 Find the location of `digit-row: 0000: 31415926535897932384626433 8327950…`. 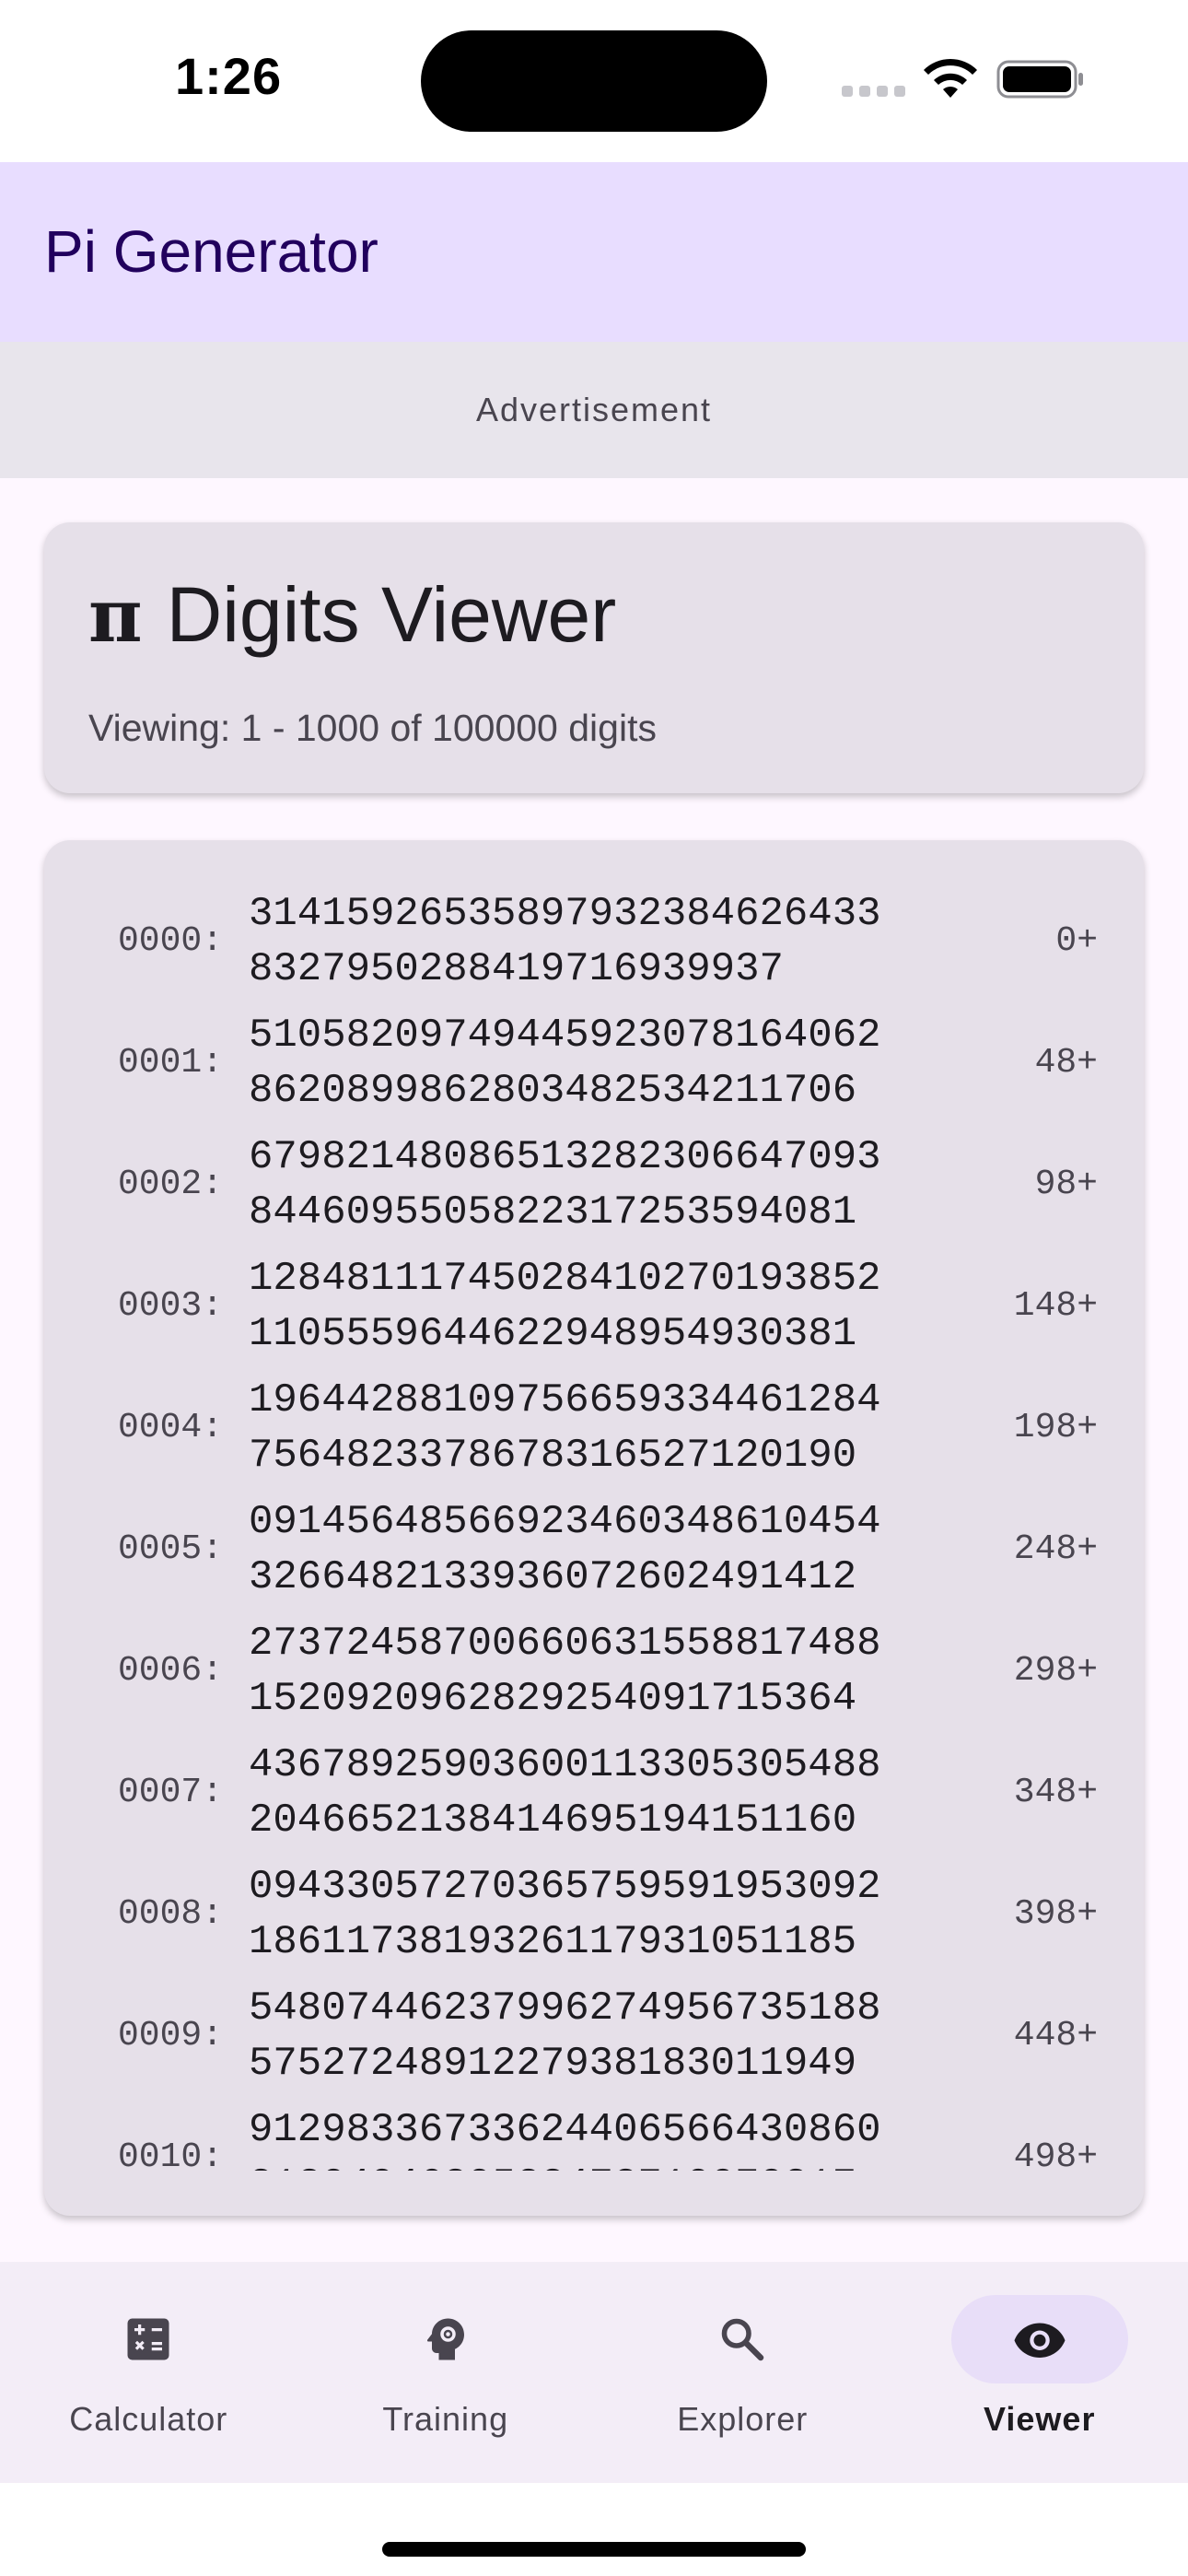

digit-row: 0000: 31415926535897932384626433 8327950… is located at coordinates (594, 947).